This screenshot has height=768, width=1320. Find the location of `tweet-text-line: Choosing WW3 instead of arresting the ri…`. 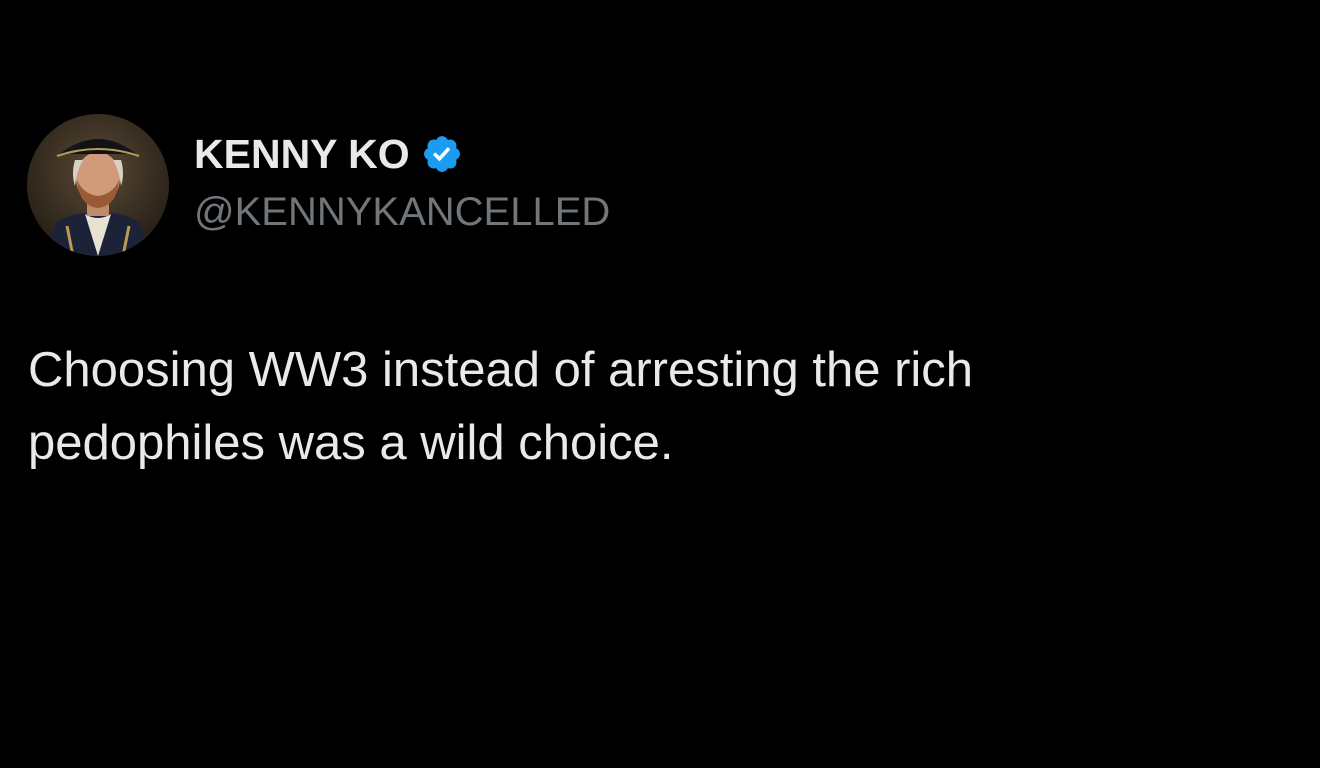

tweet-text-line: Choosing WW3 instead of arresting the ri… is located at coordinates (501, 370).